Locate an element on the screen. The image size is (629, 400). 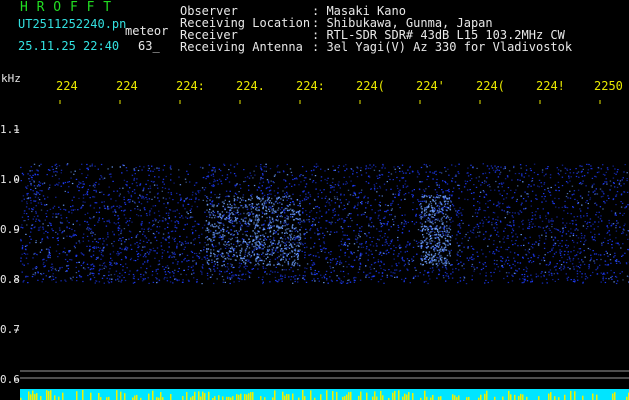
freq-tick-label: 1.1 is located at coordinates (10, 129).